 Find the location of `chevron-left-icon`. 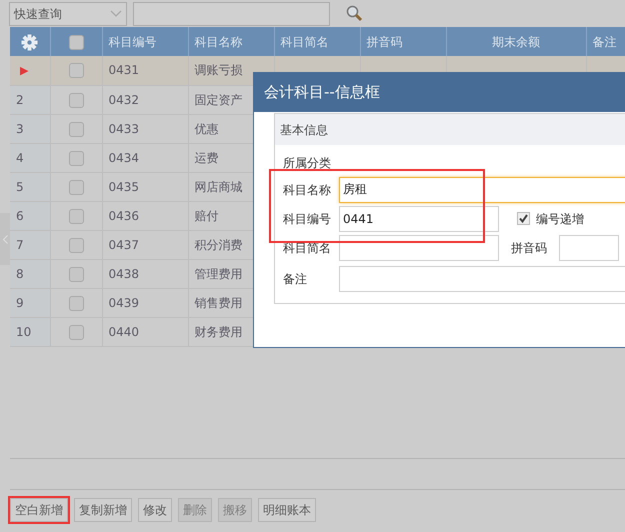

chevron-left-icon is located at coordinates (5, 239).